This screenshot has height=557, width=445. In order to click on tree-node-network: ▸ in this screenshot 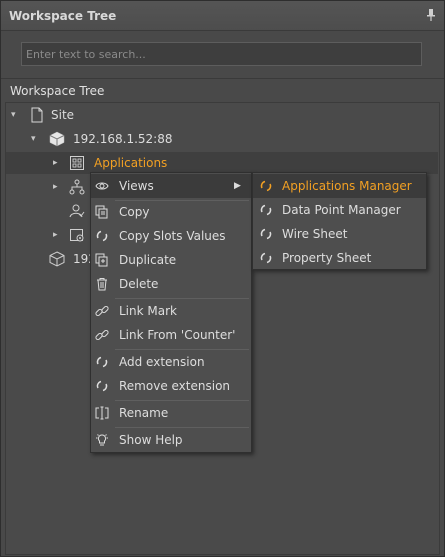, I will do `click(73, 187)`.